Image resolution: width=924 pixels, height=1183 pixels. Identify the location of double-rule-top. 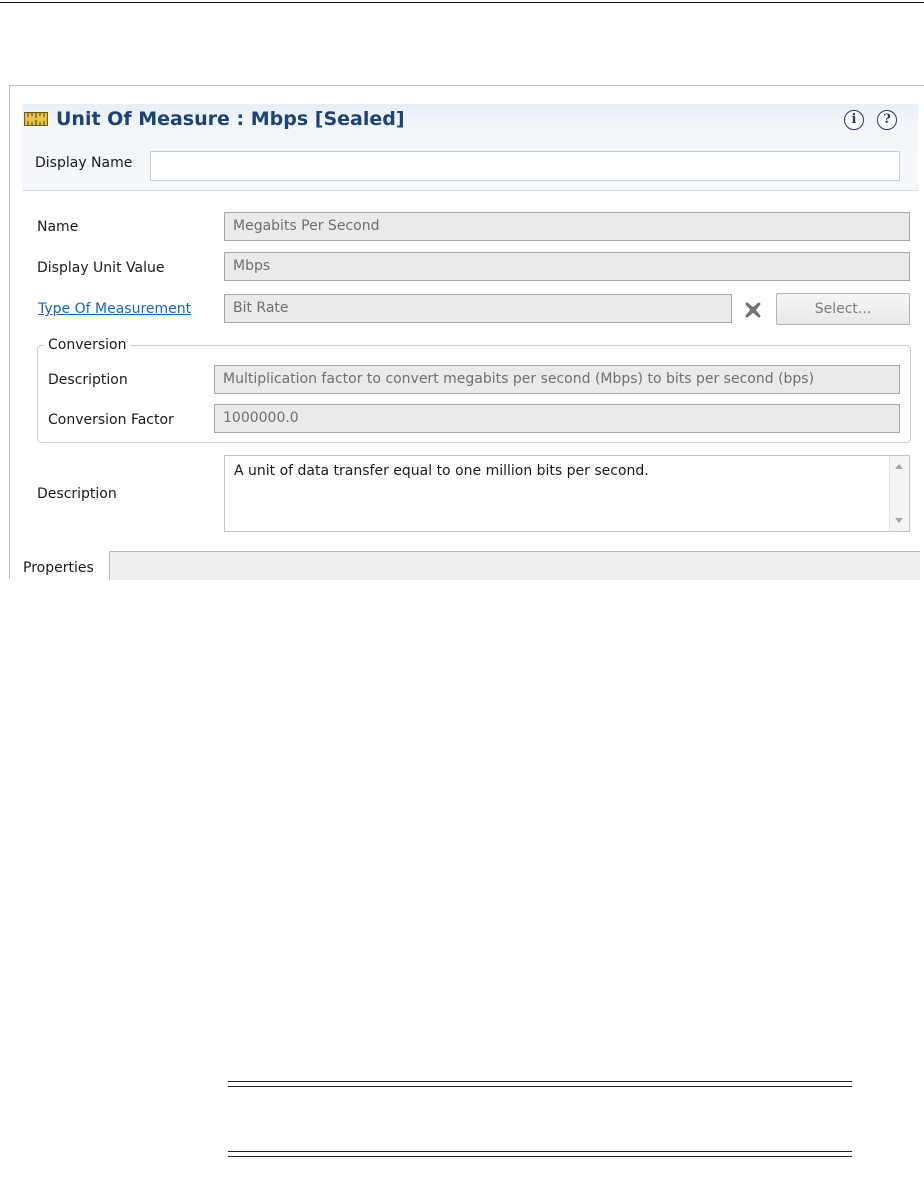
(540, 1084).